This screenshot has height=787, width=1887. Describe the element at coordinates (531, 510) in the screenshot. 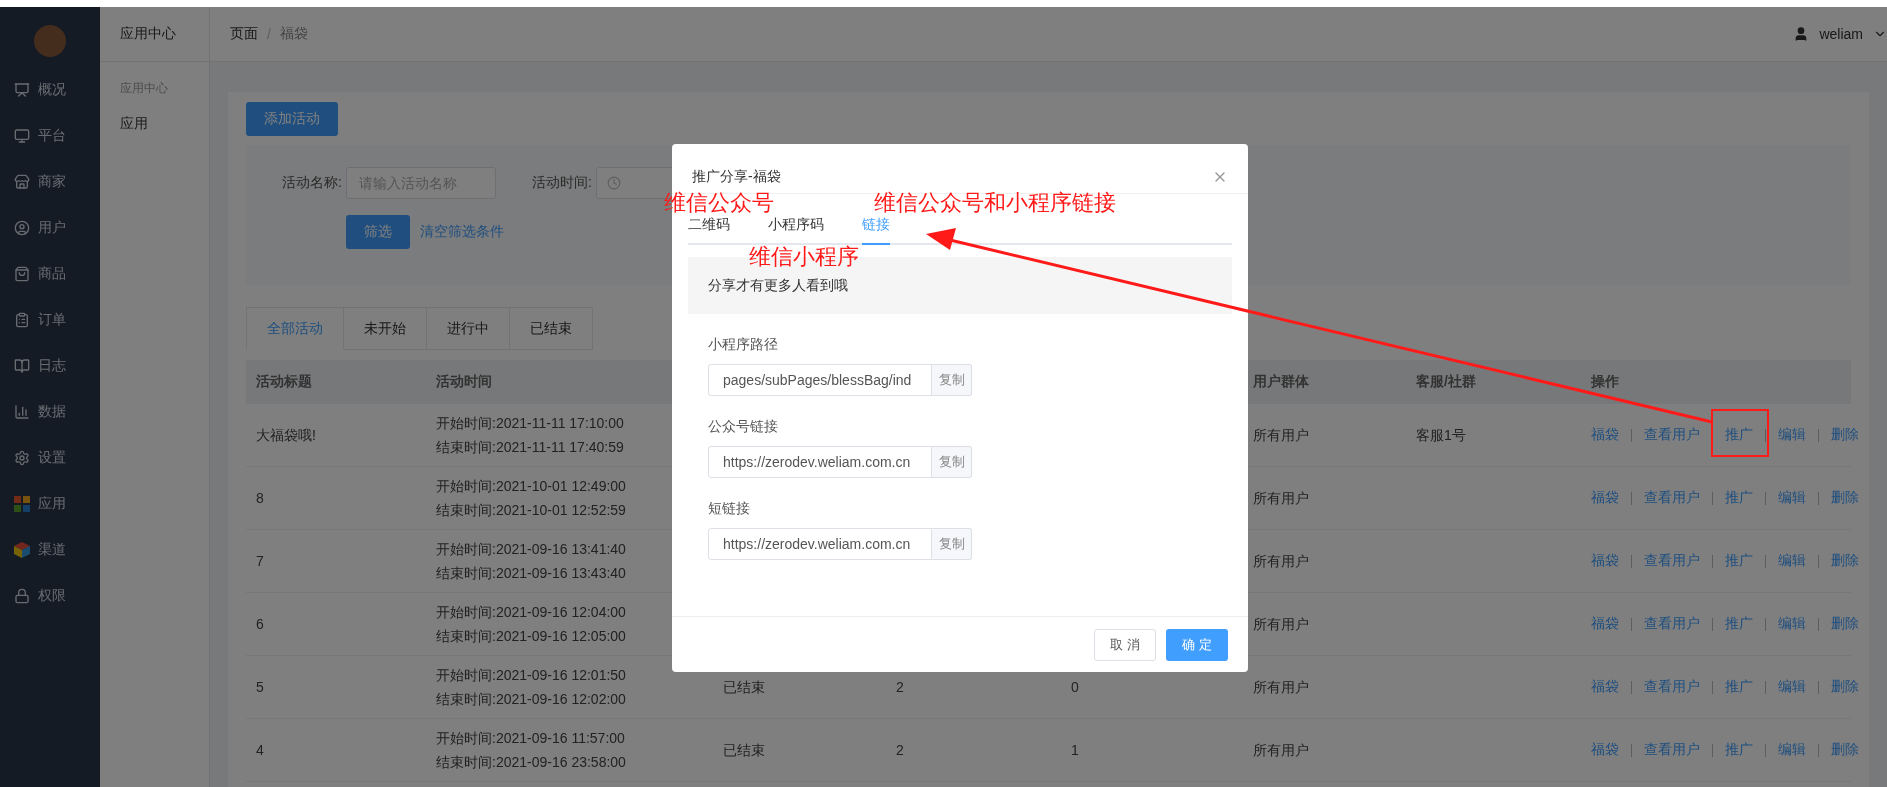

I see `table-cell-text: 结束时间:2021-10-01 12:52:59` at that location.